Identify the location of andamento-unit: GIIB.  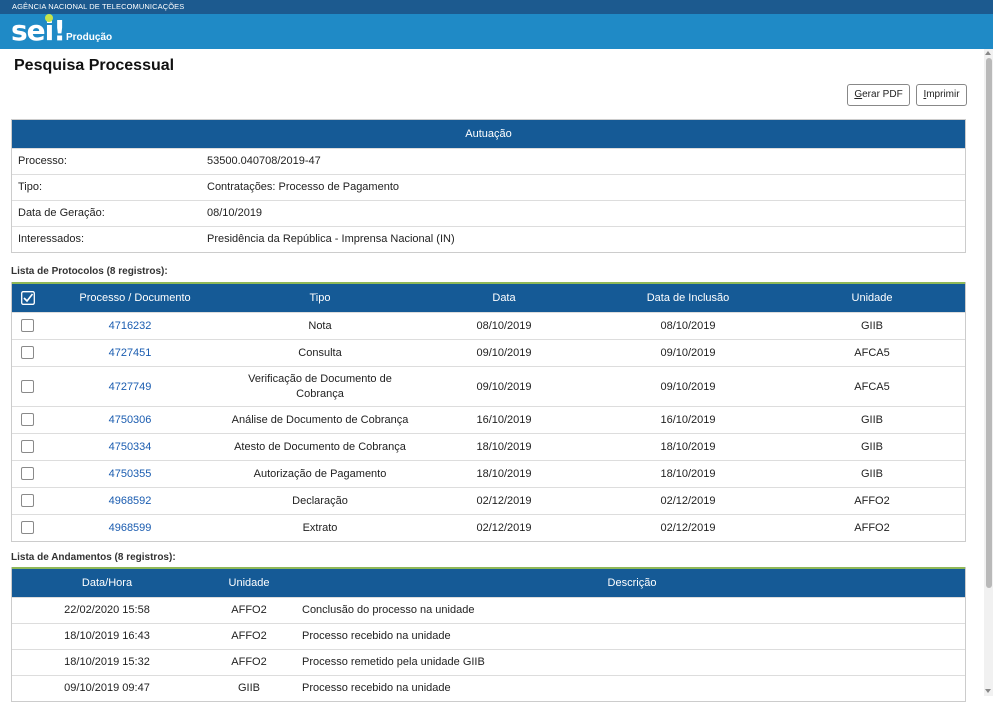
(249, 688).